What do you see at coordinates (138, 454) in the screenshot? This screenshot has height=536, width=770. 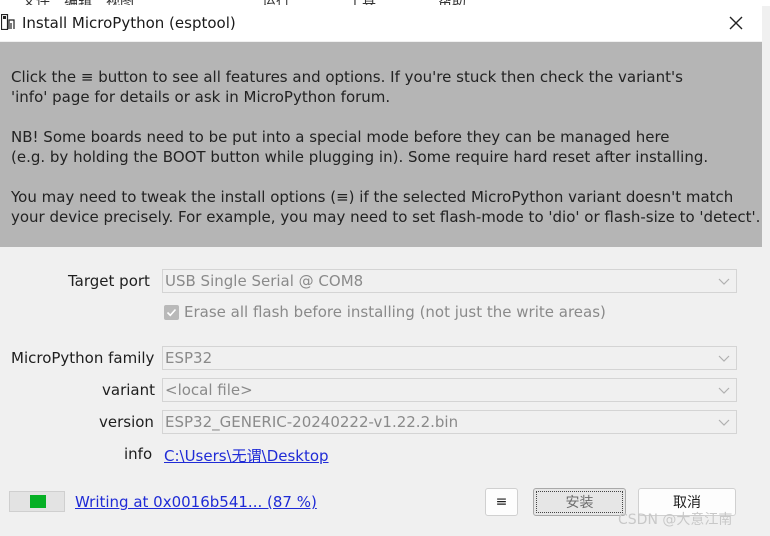 I see `info-label: info` at bounding box center [138, 454].